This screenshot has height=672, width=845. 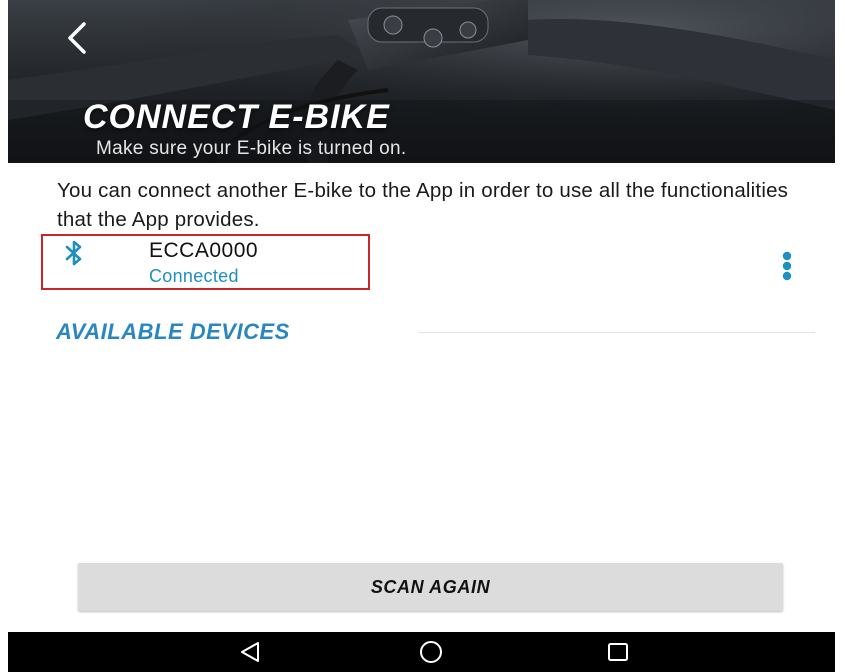 I want to click on more-vertical-icon, so click(x=787, y=266).